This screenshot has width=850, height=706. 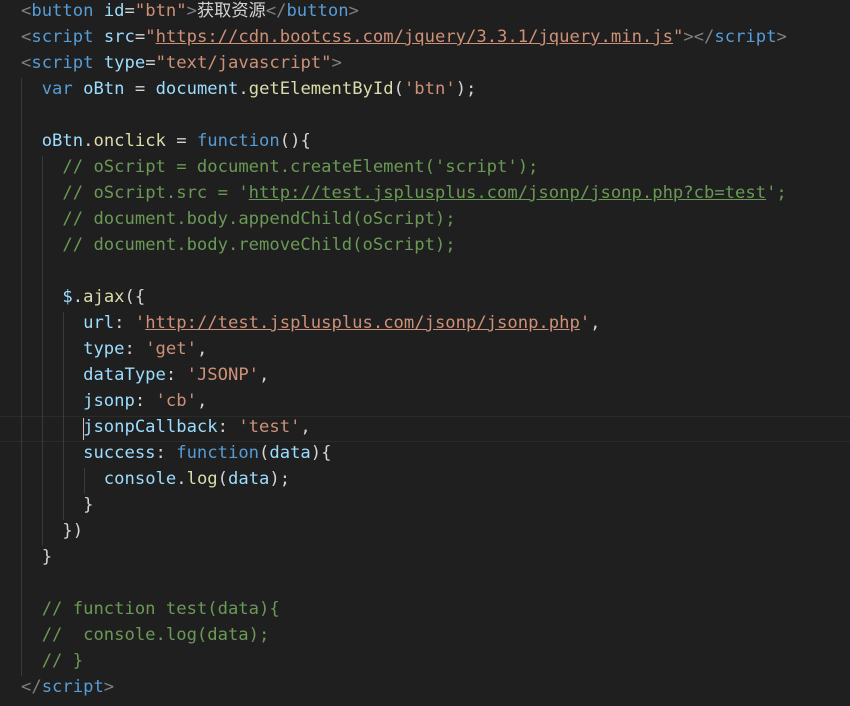 I want to click on code-token: (){, so click(x=295, y=141).